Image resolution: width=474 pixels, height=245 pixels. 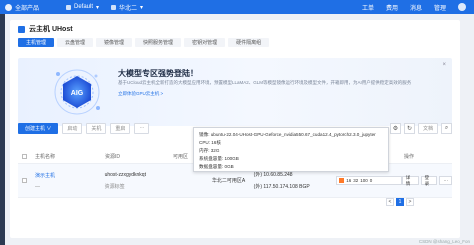 I want to click on banner-link: 立即体验GPU云主机 >, so click(x=140, y=94).